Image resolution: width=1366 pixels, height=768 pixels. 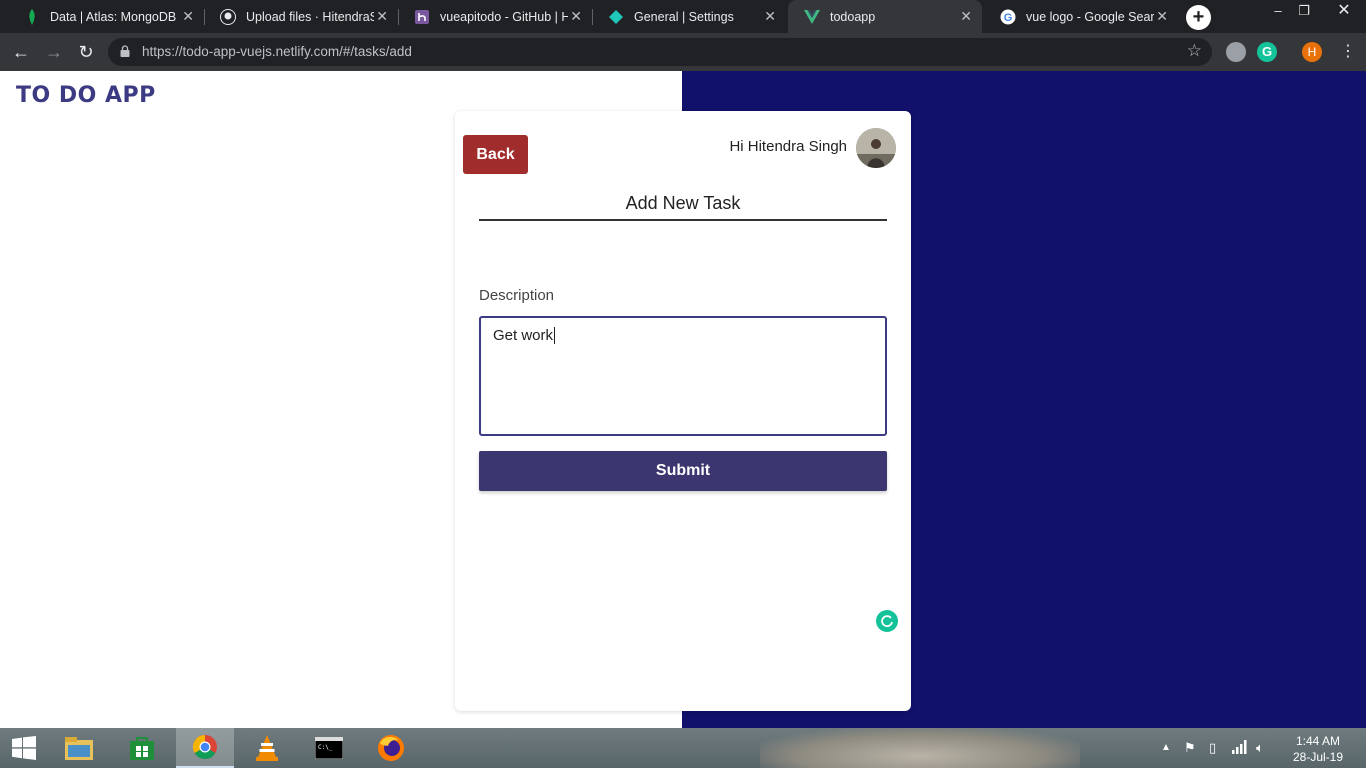 I want to click on tab-title: vueapitodo - GitHub | He, so click(x=504, y=16).